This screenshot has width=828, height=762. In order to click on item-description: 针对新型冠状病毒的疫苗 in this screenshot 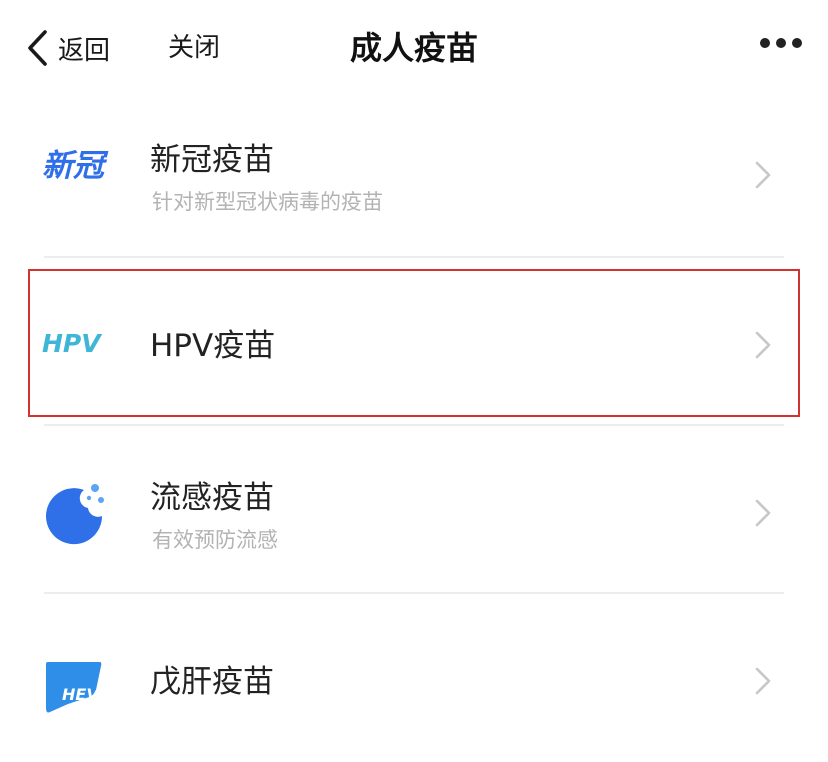, I will do `click(267, 202)`.